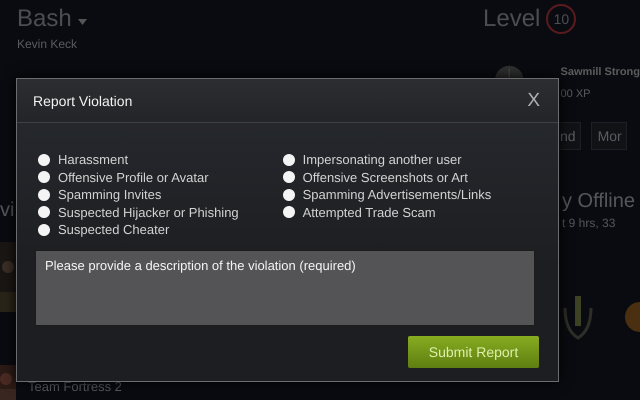 This screenshot has width=640, height=400. What do you see at coordinates (160, 229) in the screenshot?
I see `radio-option: Suspected Cheater` at bounding box center [160, 229].